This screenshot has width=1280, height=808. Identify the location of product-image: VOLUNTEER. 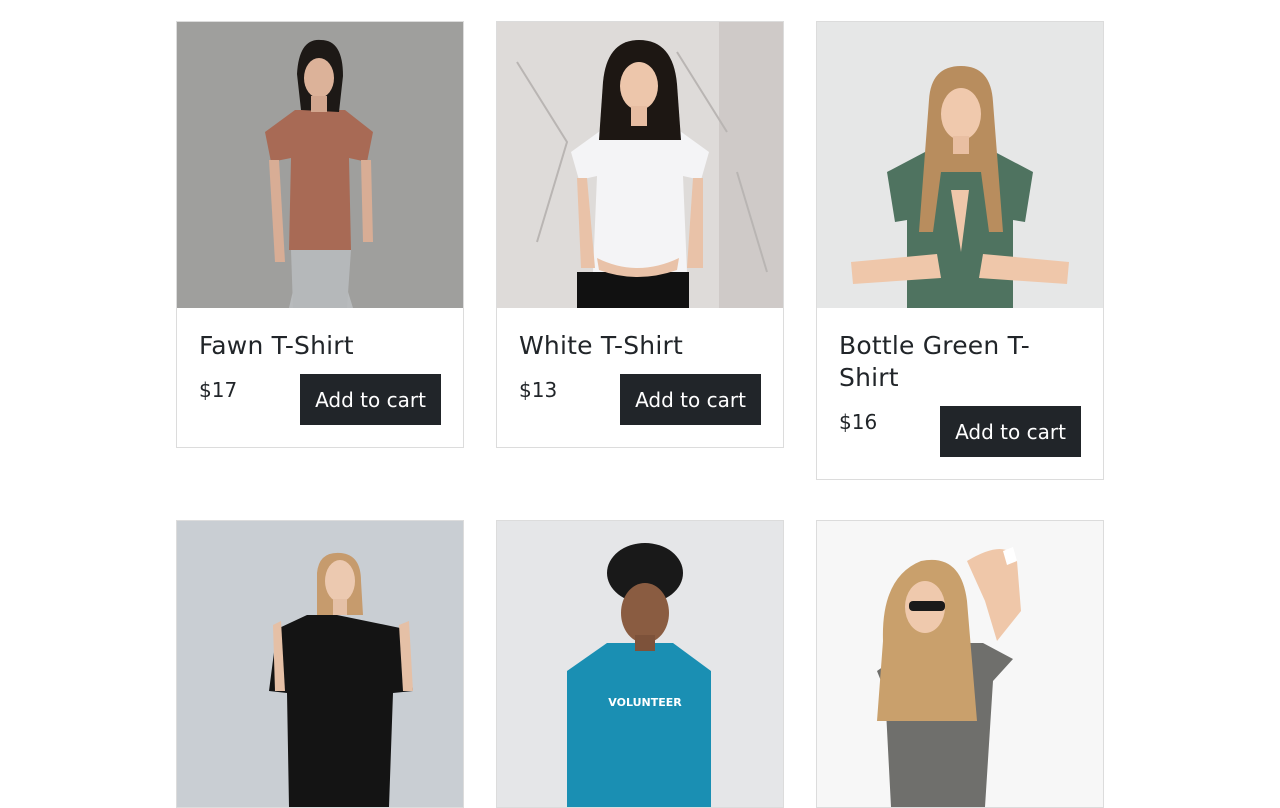
(640, 664).